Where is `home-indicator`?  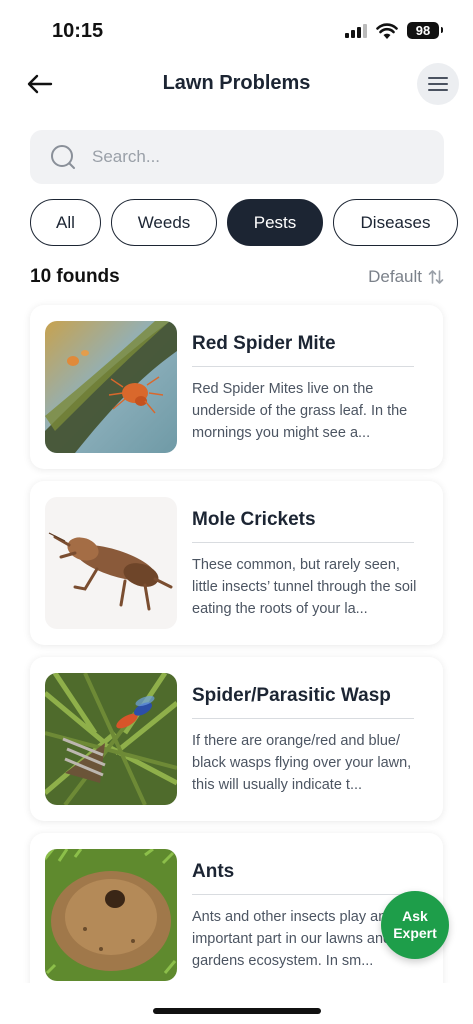 home-indicator is located at coordinates (237, 1011).